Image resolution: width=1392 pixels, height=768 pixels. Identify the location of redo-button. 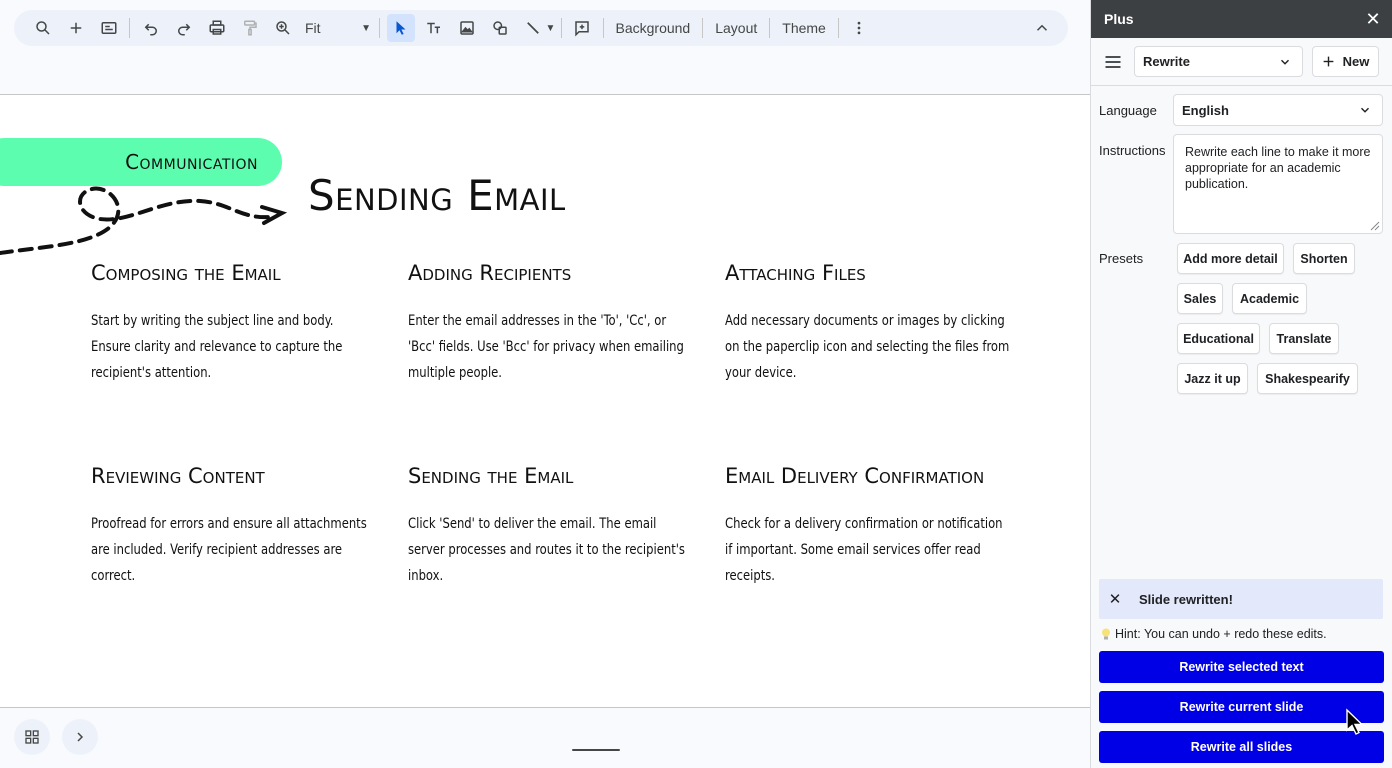
(184, 28).